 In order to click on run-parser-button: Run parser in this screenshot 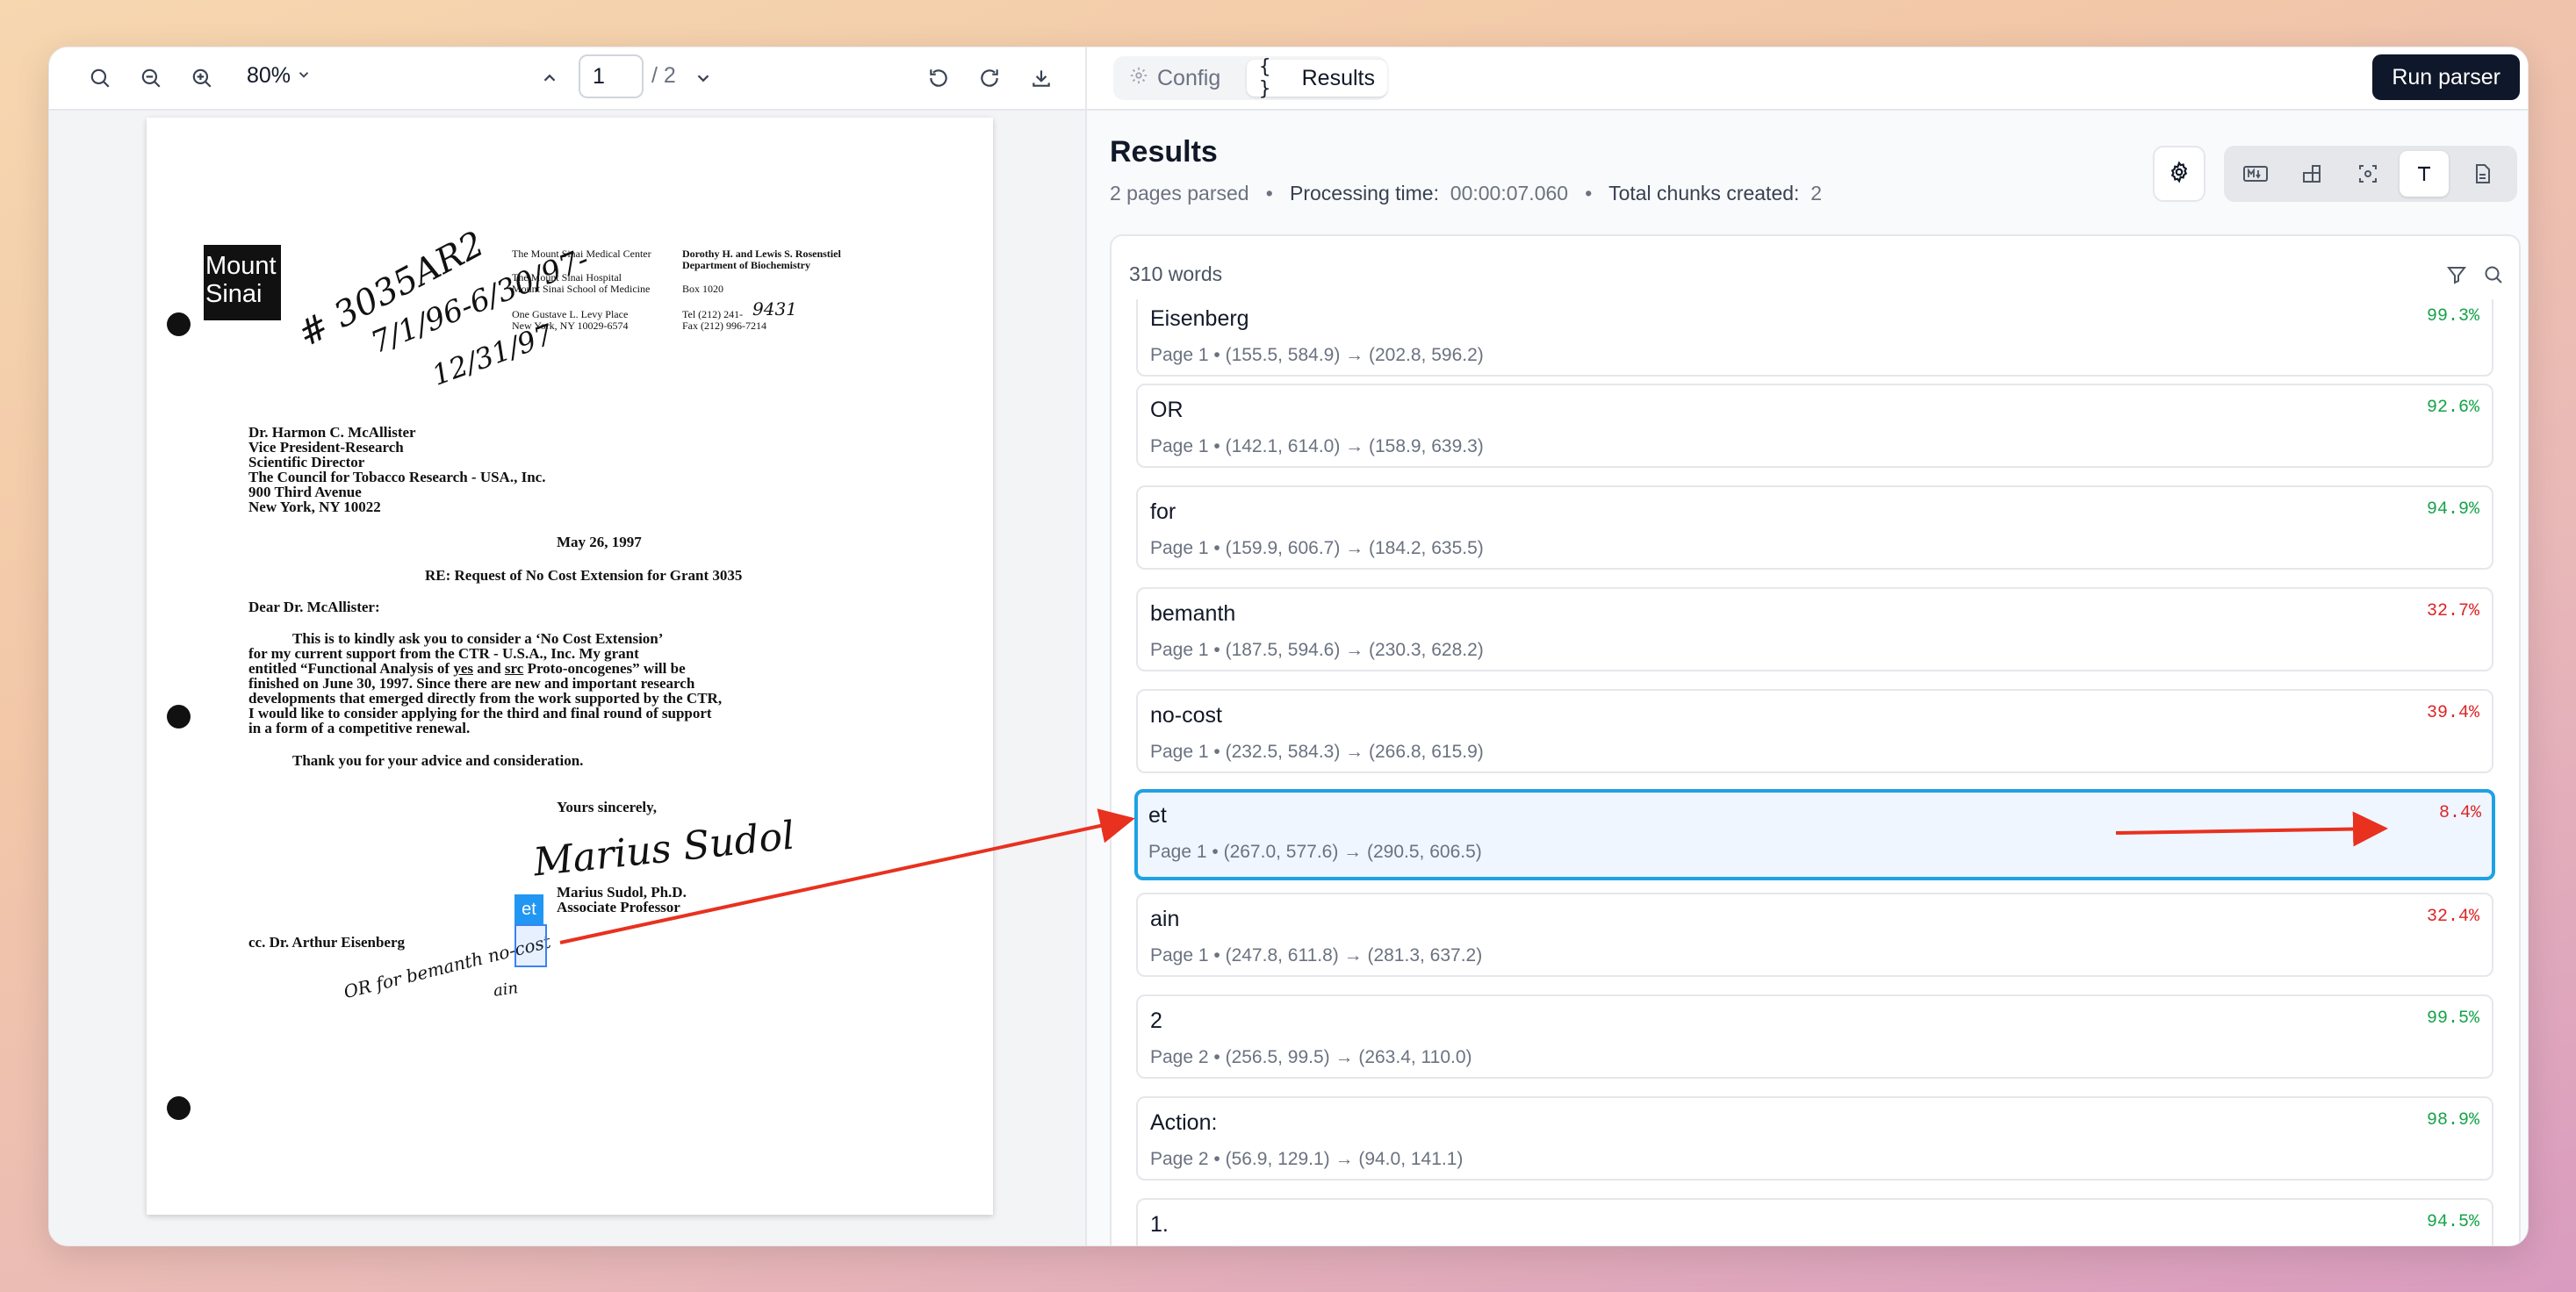, I will do `click(2446, 77)`.